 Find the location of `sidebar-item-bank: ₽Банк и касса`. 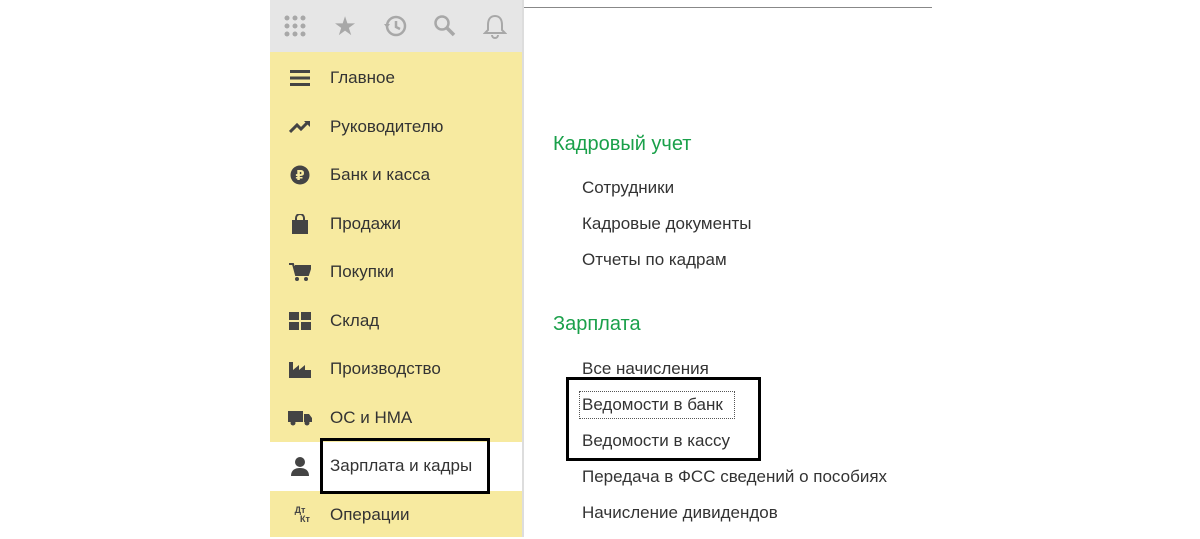

sidebar-item-bank: ₽Банк и касса is located at coordinates (396, 175).